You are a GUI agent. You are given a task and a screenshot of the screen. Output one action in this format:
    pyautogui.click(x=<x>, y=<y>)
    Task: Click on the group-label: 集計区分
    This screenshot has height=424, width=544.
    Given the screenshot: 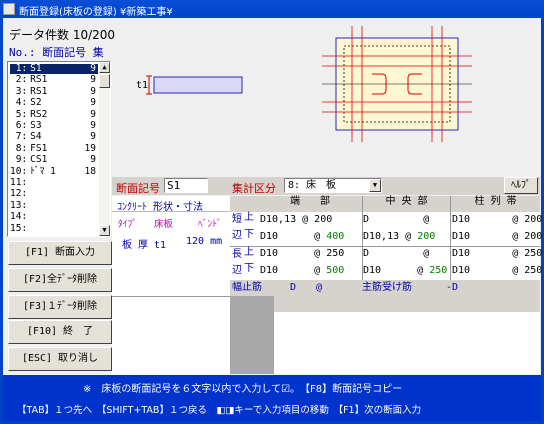 What is the action you would take?
    pyautogui.click(x=254, y=188)
    